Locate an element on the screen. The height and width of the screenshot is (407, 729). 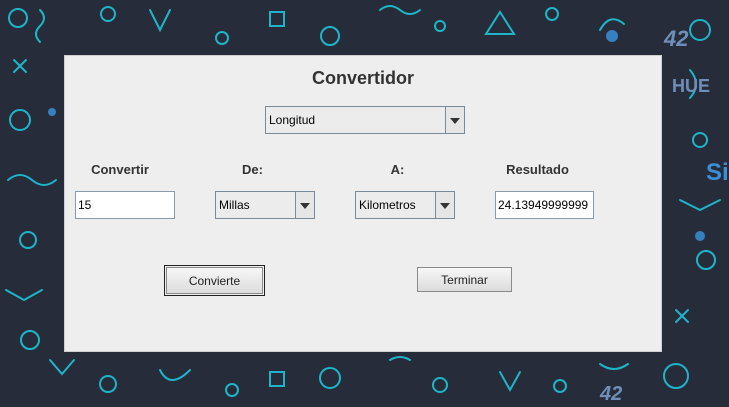
to-unit-dropdown: Kilometros is located at coordinates (405, 205).